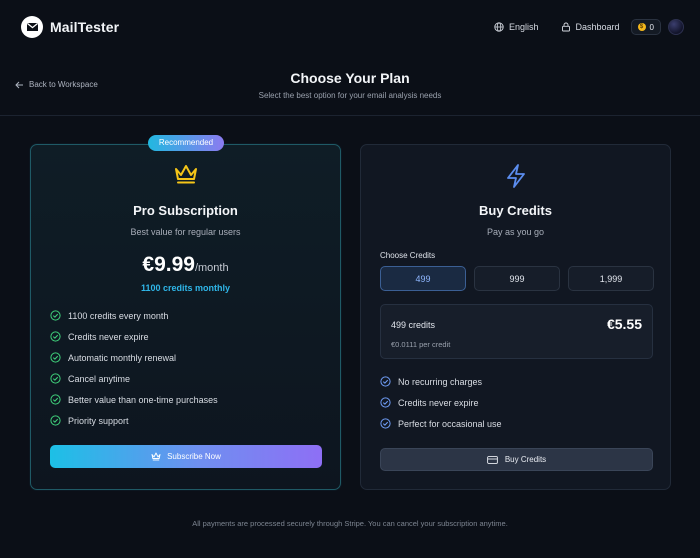  What do you see at coordinates (143, 399) in the screenshot?
I see `feature-label: Better value than one-time purchases` at bounding box center [143, 399].